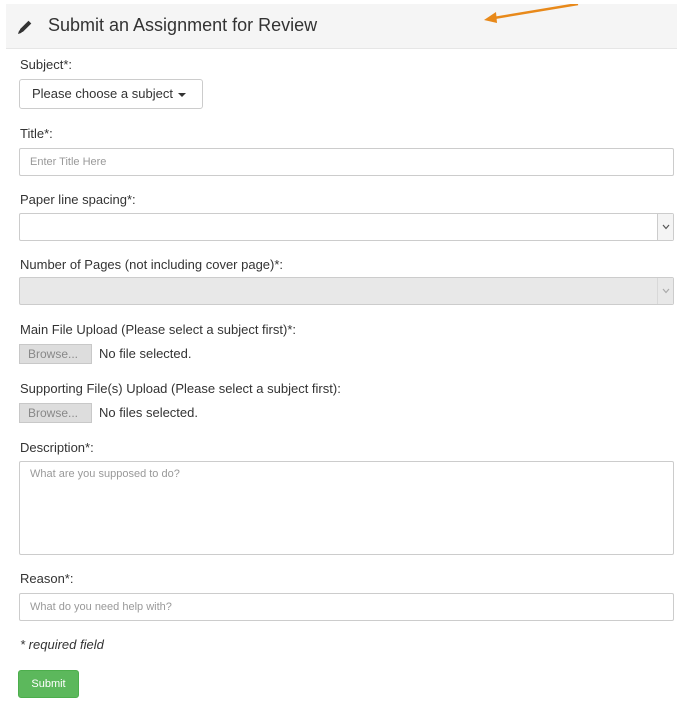 The image size is (677, 704). What do you see at coordinates (346, 227) in the screenshot?
I see `line-spacing-select` at bounding box center [346, 227].